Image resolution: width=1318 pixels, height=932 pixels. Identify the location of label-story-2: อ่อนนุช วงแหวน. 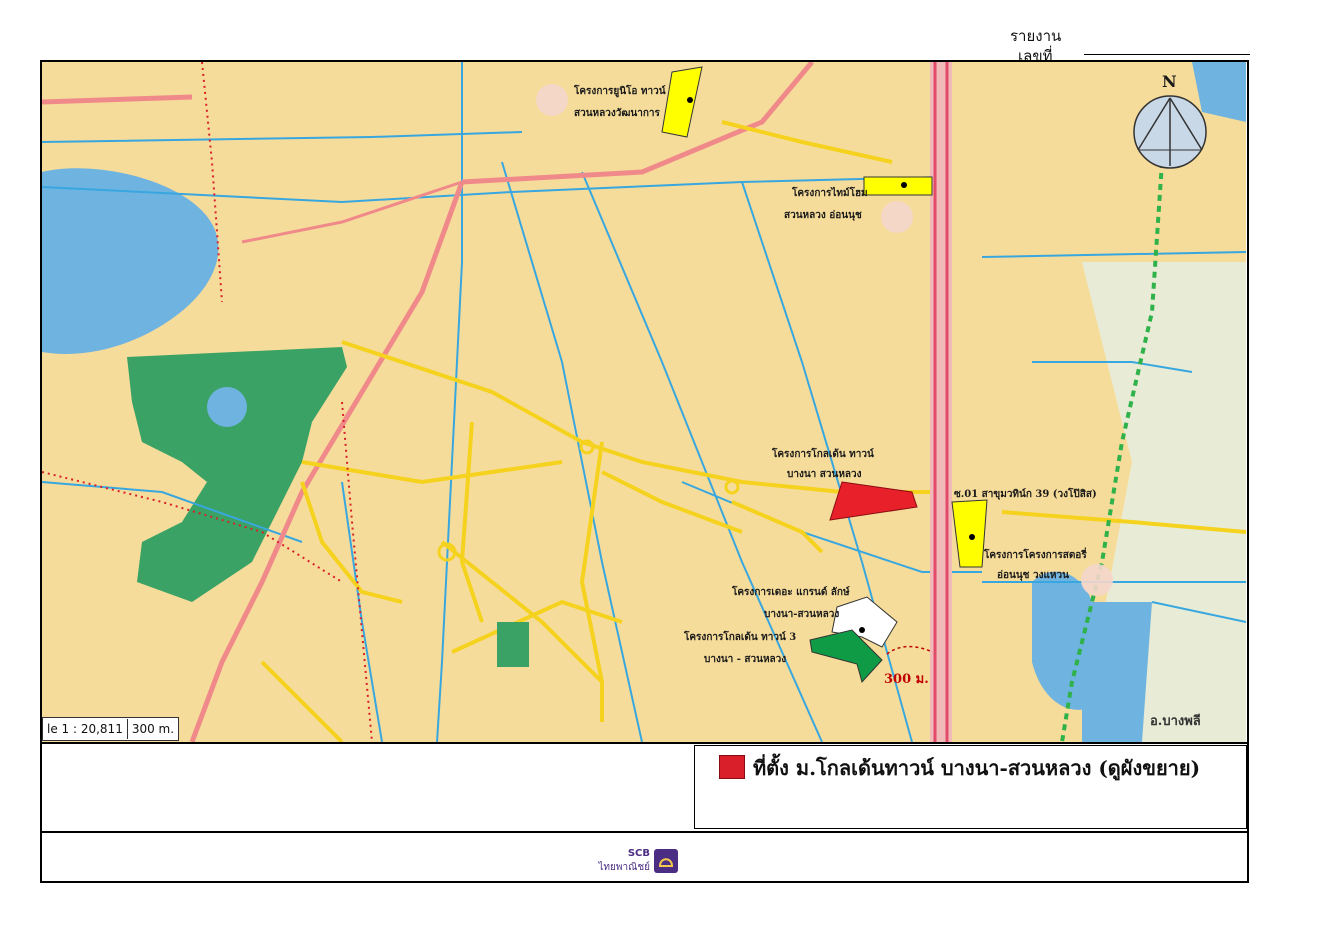
(1033, 575).